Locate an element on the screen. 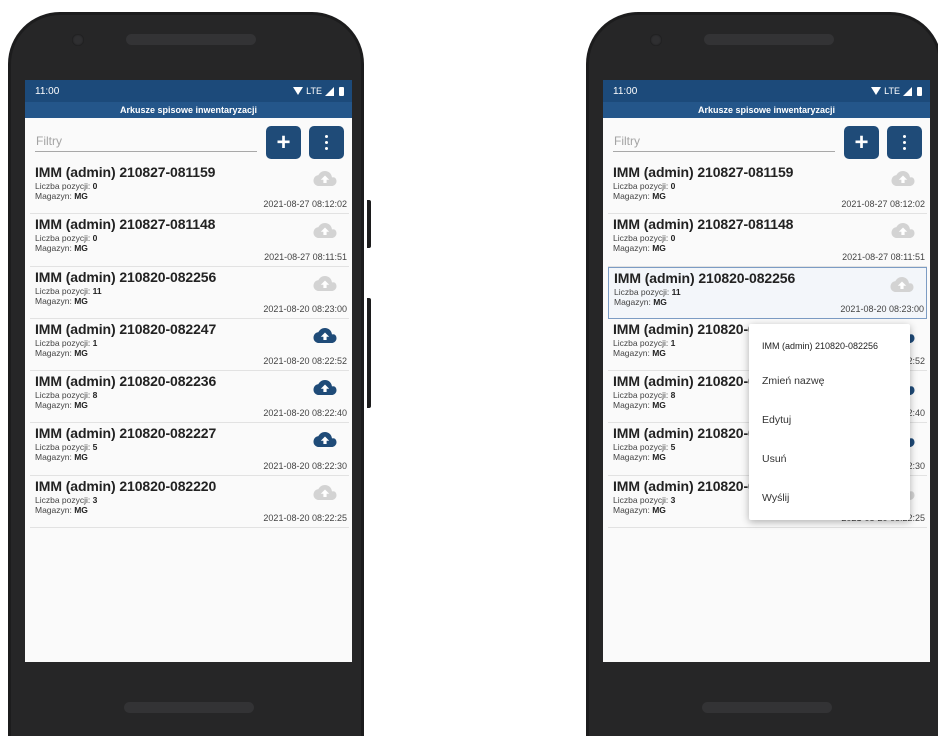 Image resolution: width=938 pixels, height=736 pixels. item-count: Liczba pozycji: 8 is located at coordinates (66, 395).